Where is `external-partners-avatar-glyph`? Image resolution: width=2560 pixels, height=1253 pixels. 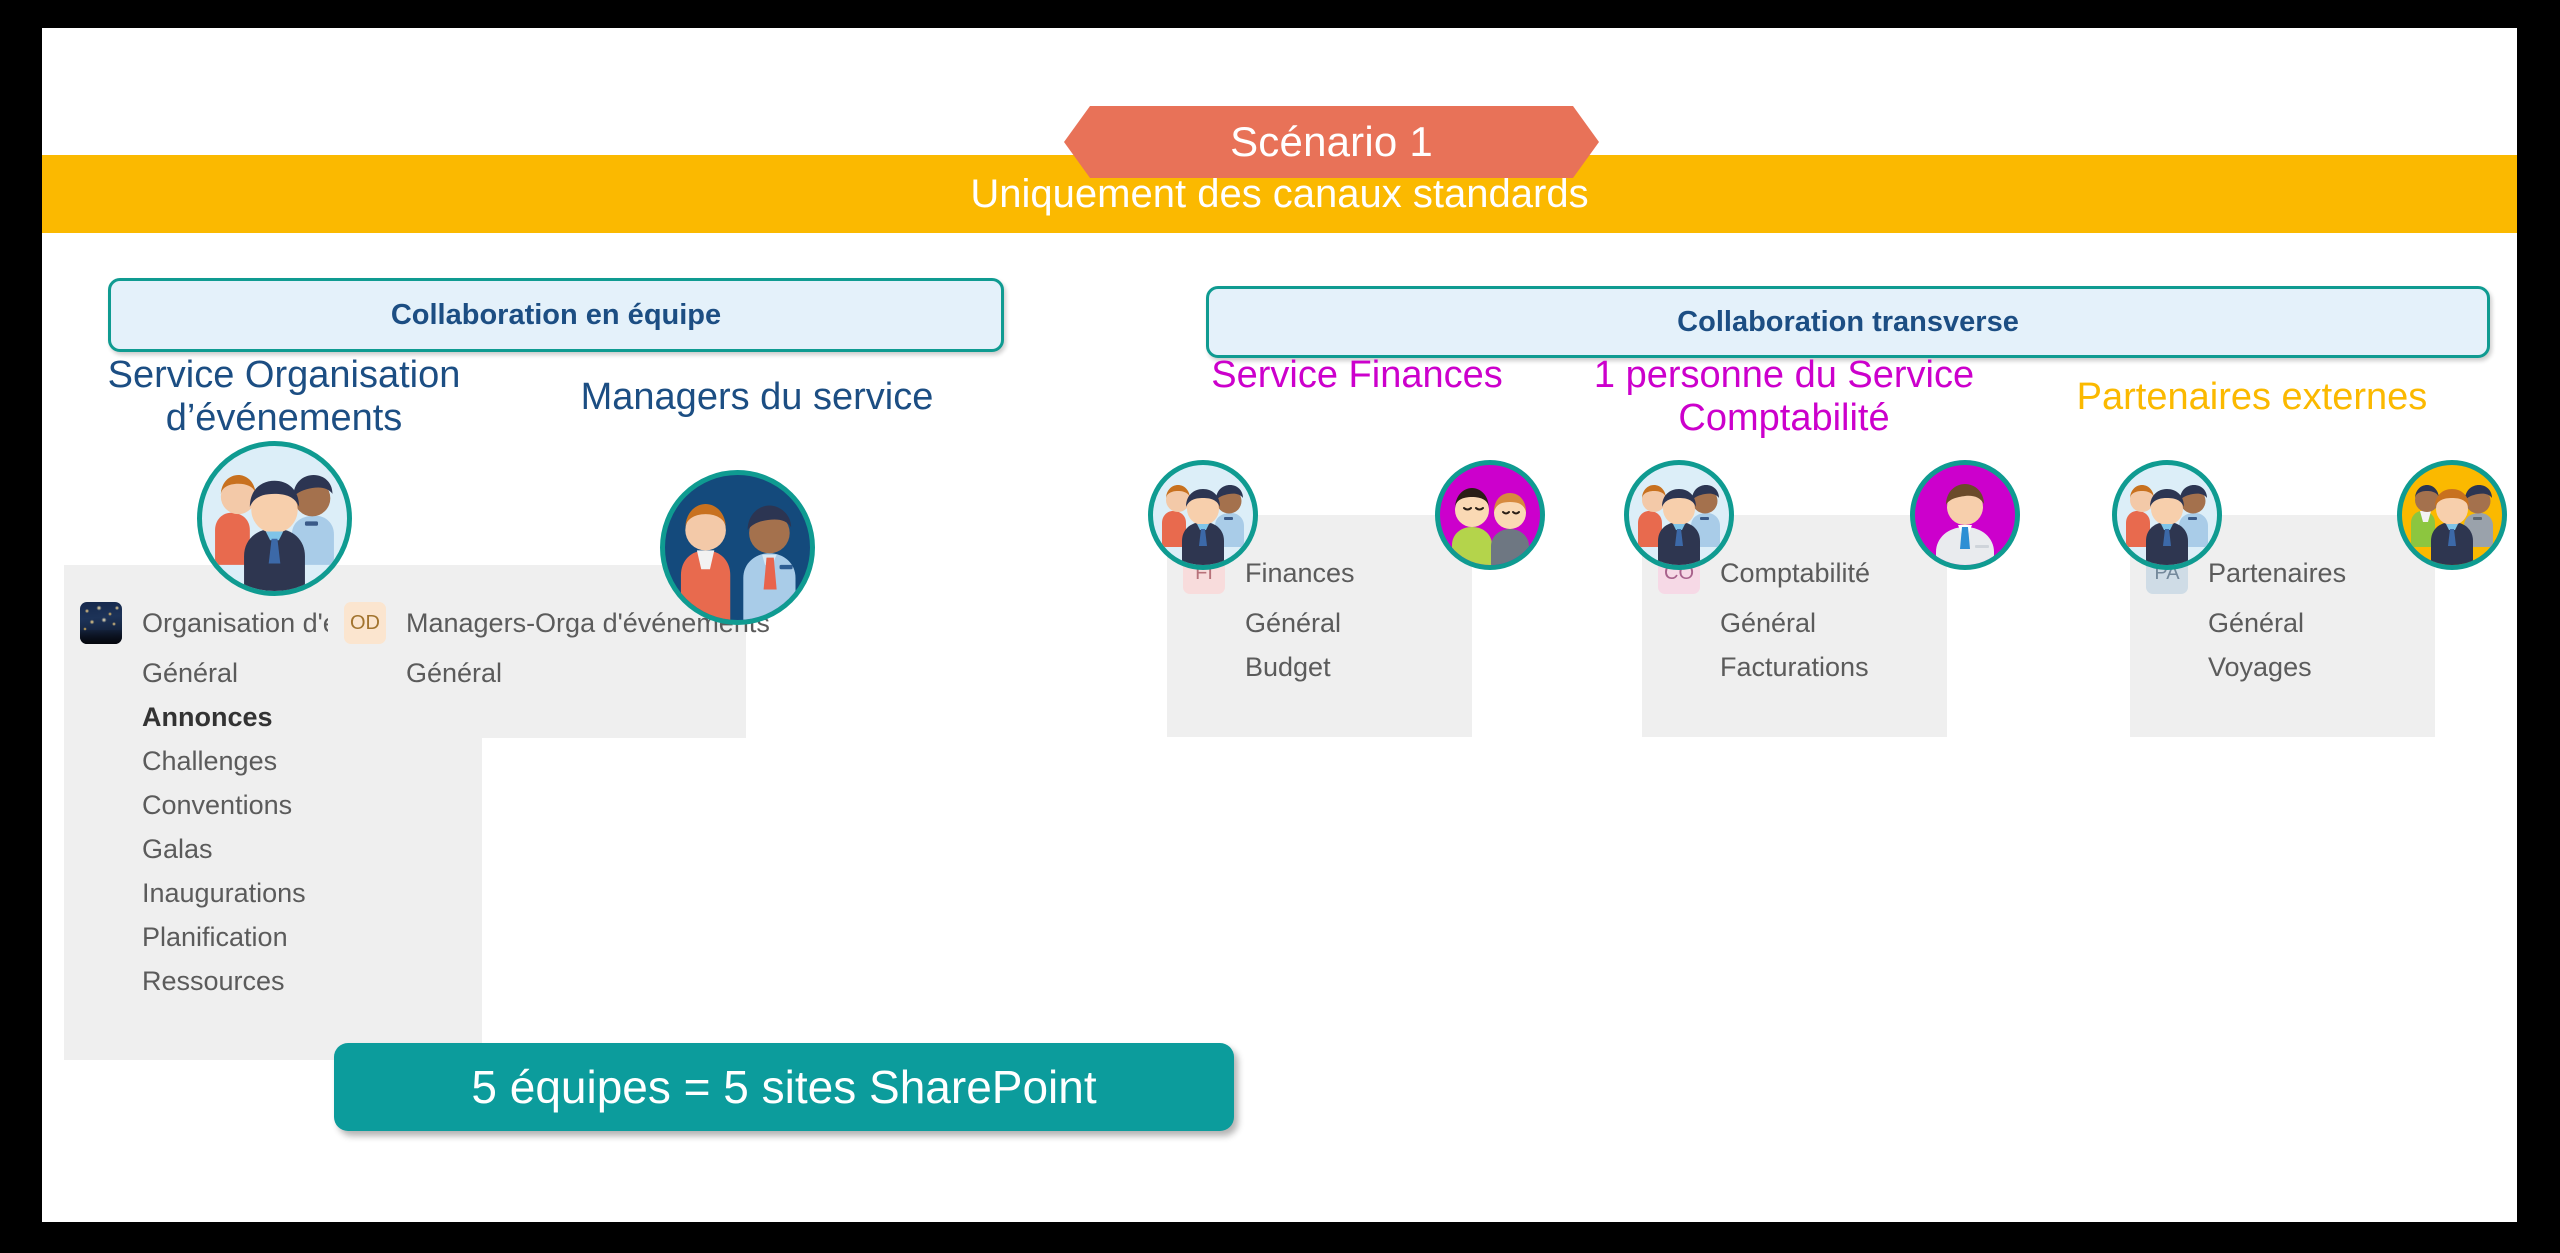 external-partners-avatar-glyph is located at coordinates (2452, 525).